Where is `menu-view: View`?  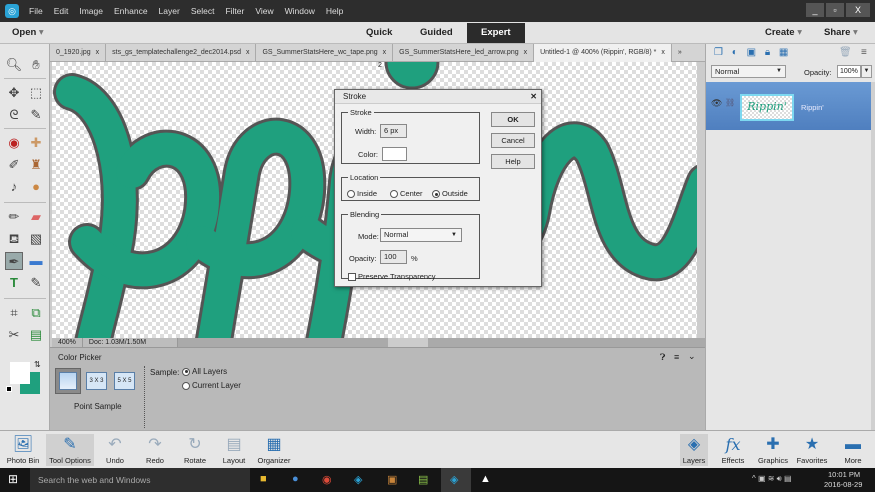 menu-view: View is located at coordinates (264, 11).